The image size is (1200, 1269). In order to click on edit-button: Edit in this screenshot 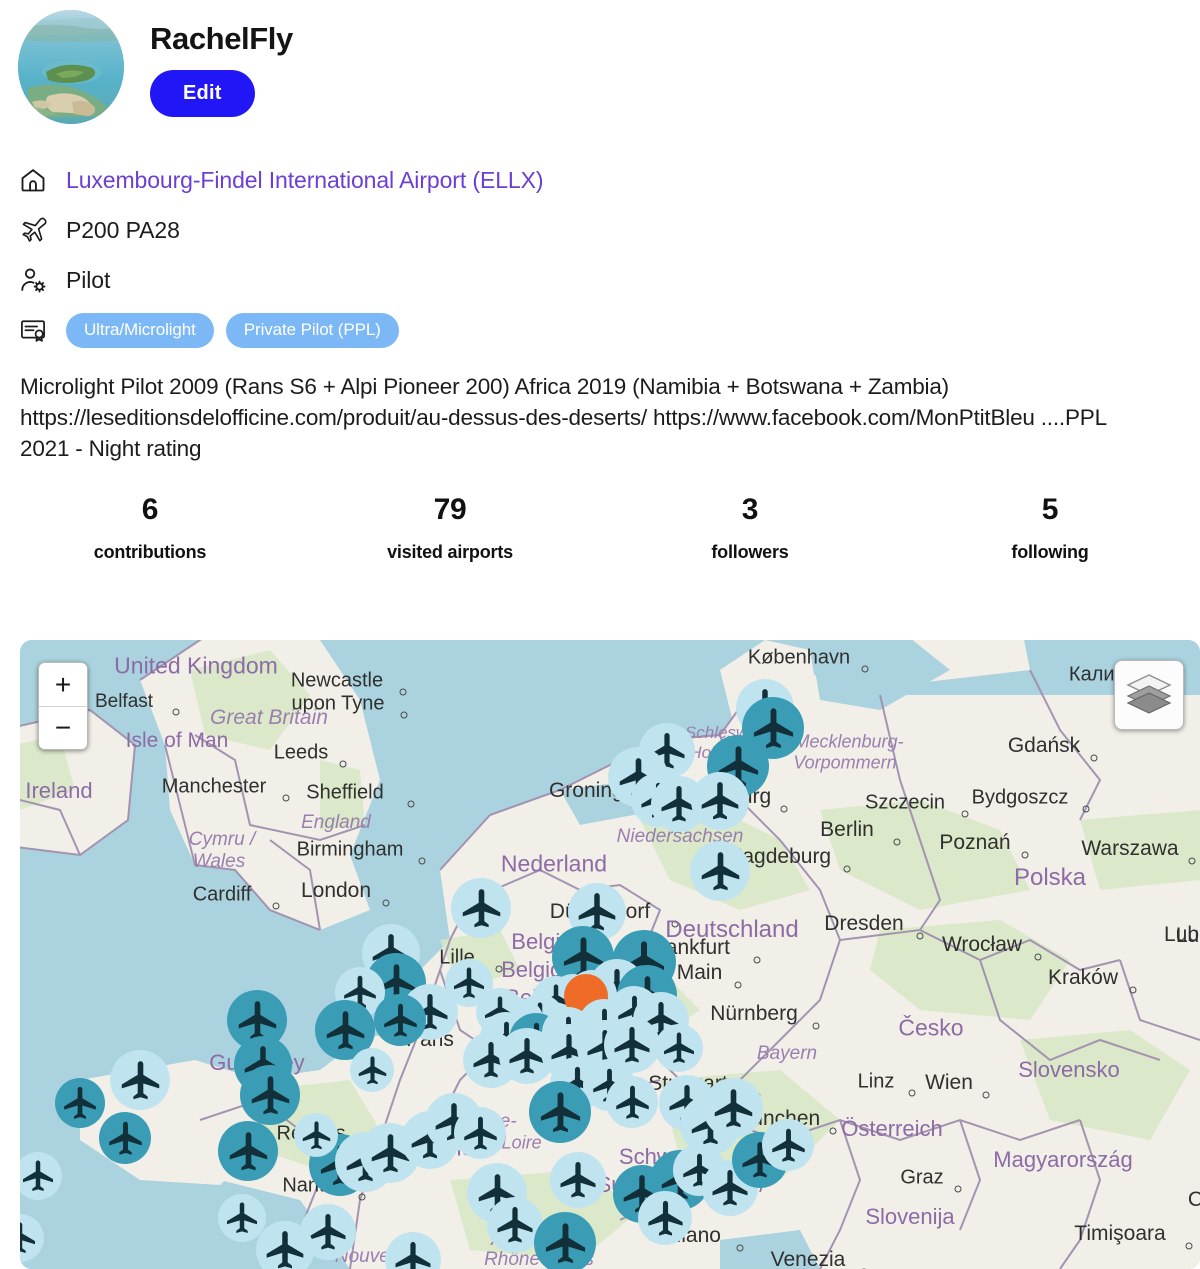, I will do `click(202, 94)`.